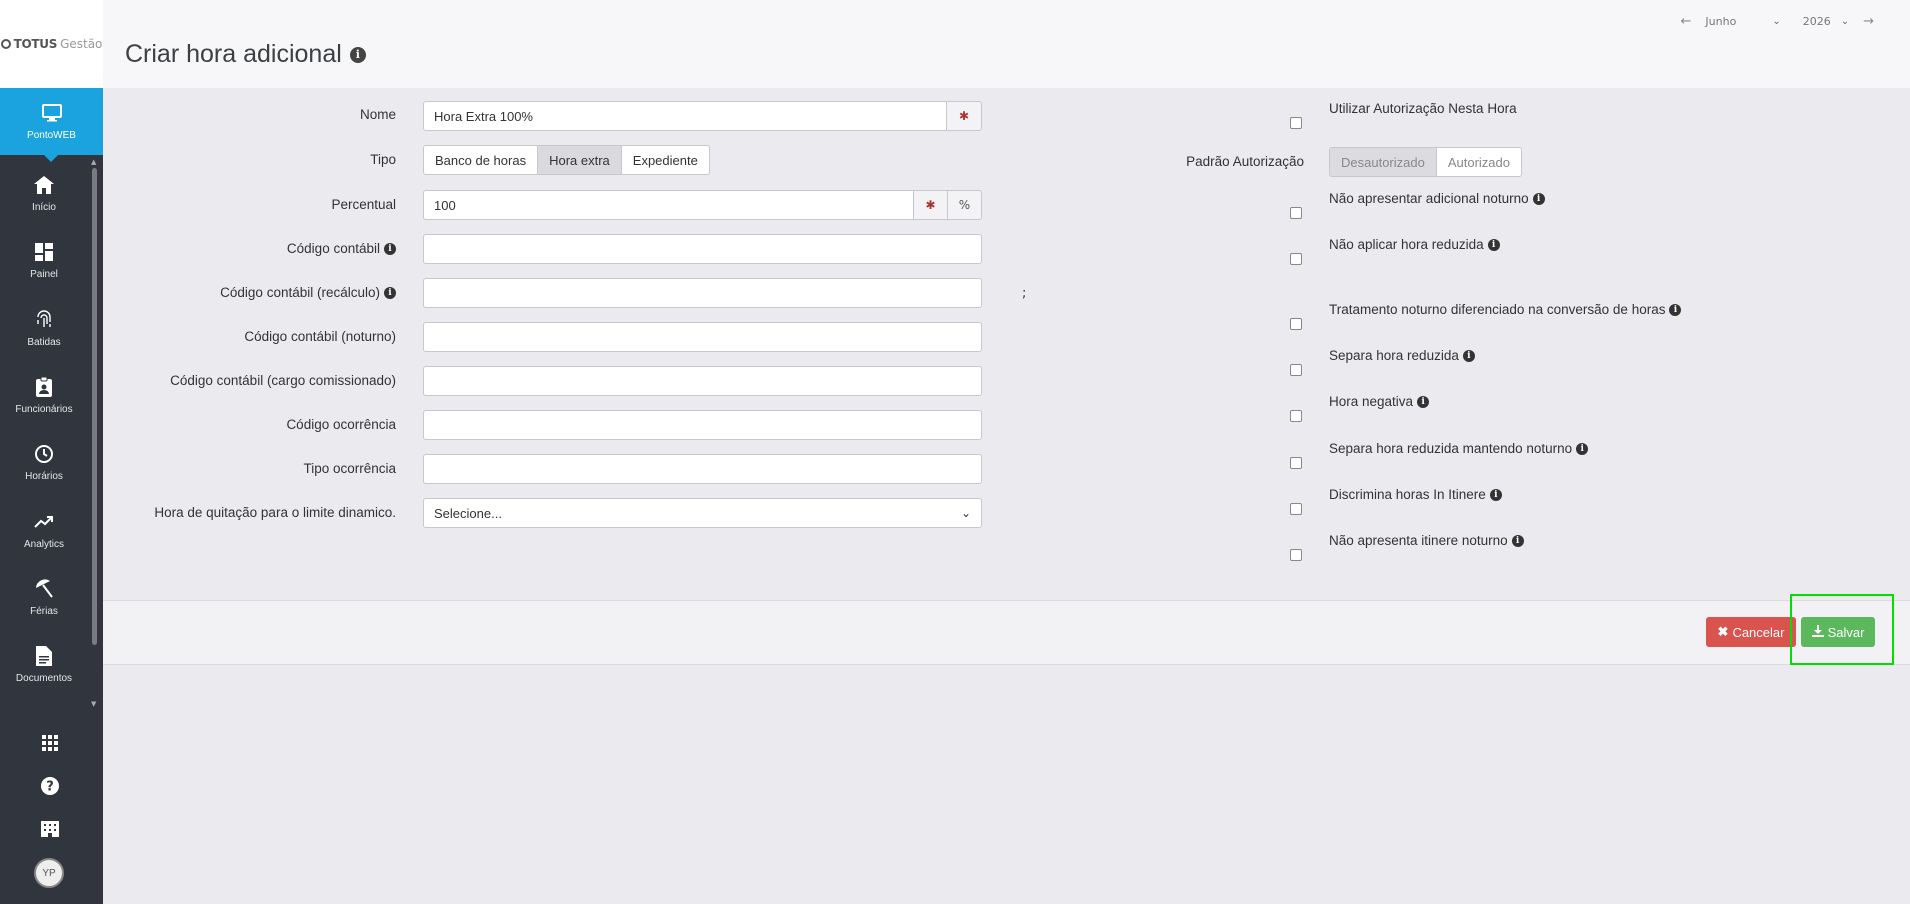 This screenshot has height=904, width=1910. Describe the element at coordinates (1406, 244) in the screenshot. I see `check-label-text: Não aplicar hora reduzida` at that location.